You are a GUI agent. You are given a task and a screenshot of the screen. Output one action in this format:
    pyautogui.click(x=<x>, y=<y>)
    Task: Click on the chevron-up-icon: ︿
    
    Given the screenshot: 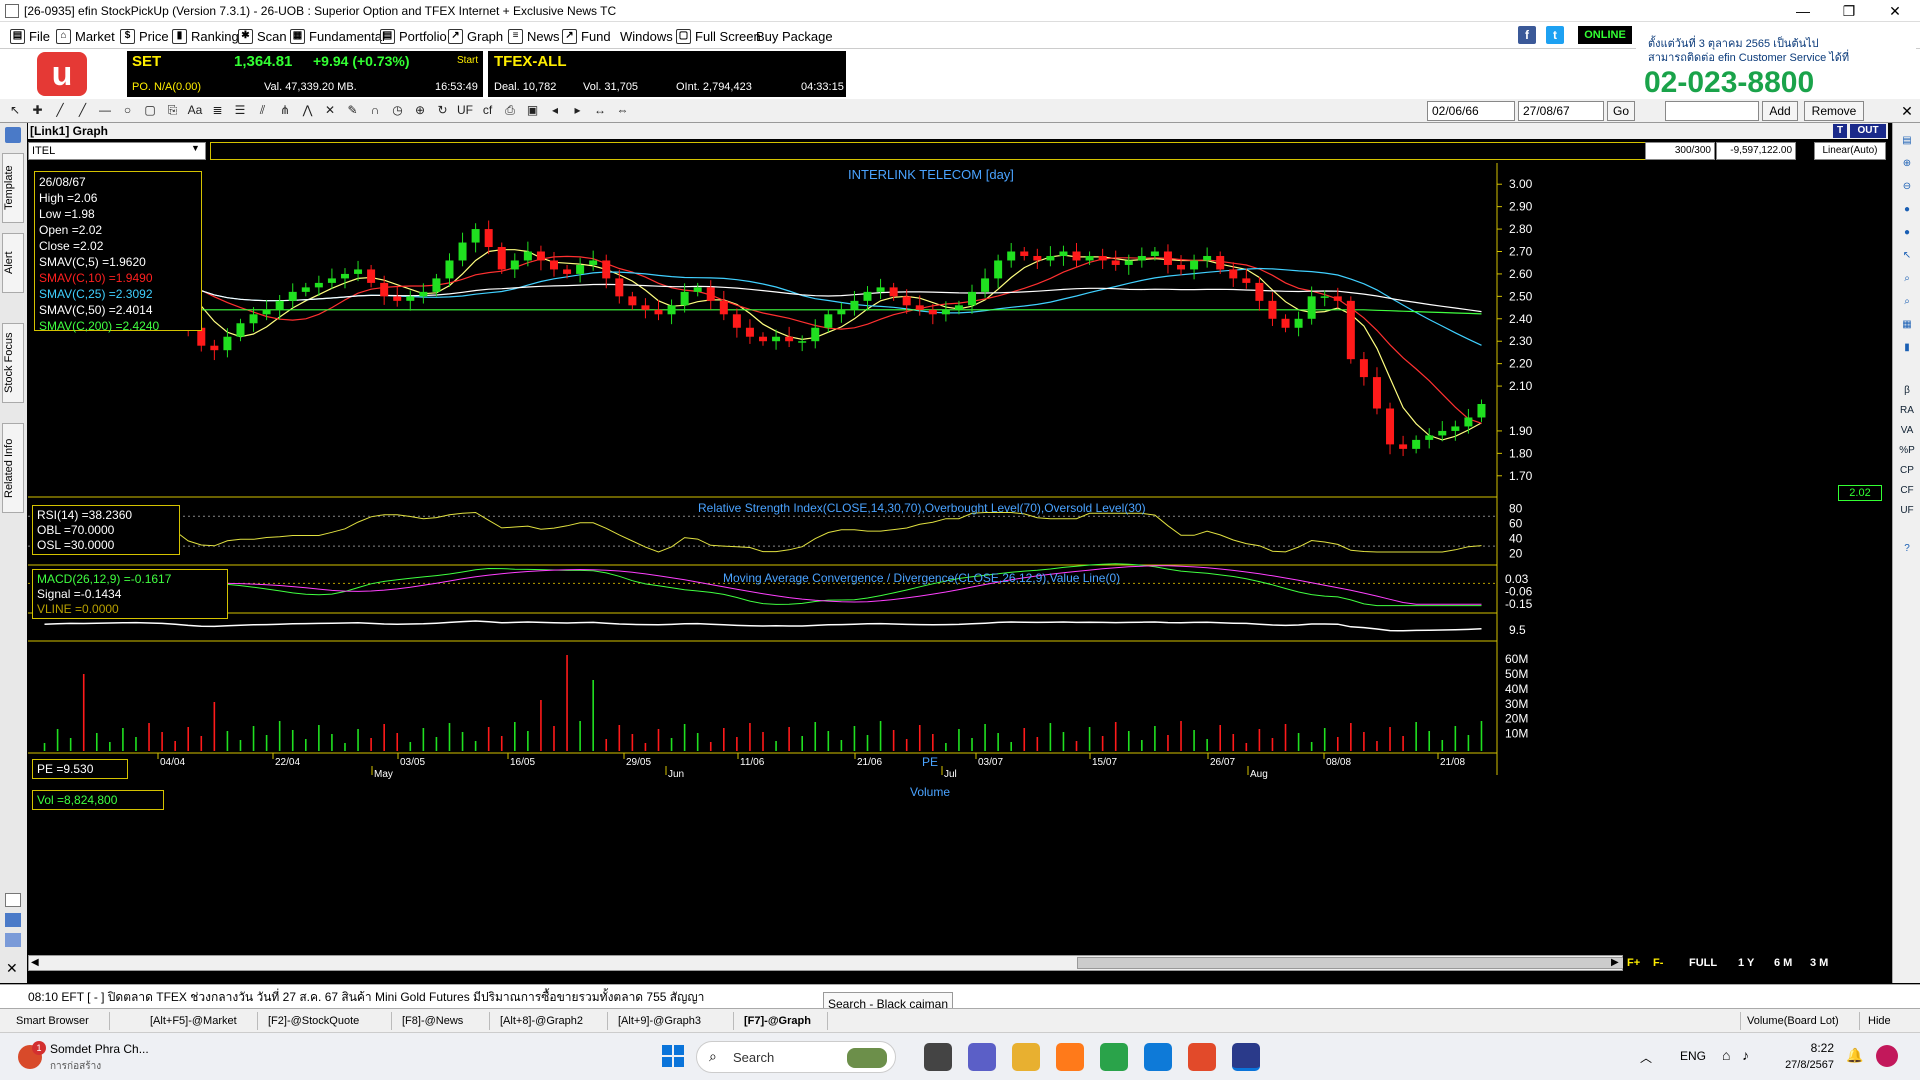 What is the action you would take?
    pyautogui.click(x=1646, y=1057)
    